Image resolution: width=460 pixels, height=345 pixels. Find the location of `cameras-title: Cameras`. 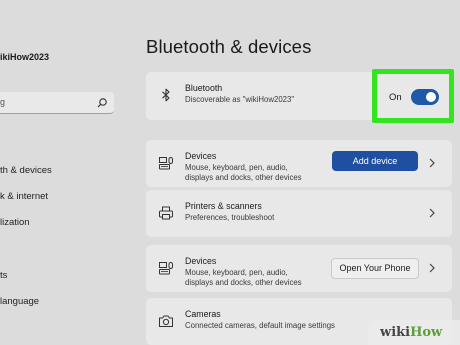

cameras-title: Cameras is located at coordinates (203, 314).